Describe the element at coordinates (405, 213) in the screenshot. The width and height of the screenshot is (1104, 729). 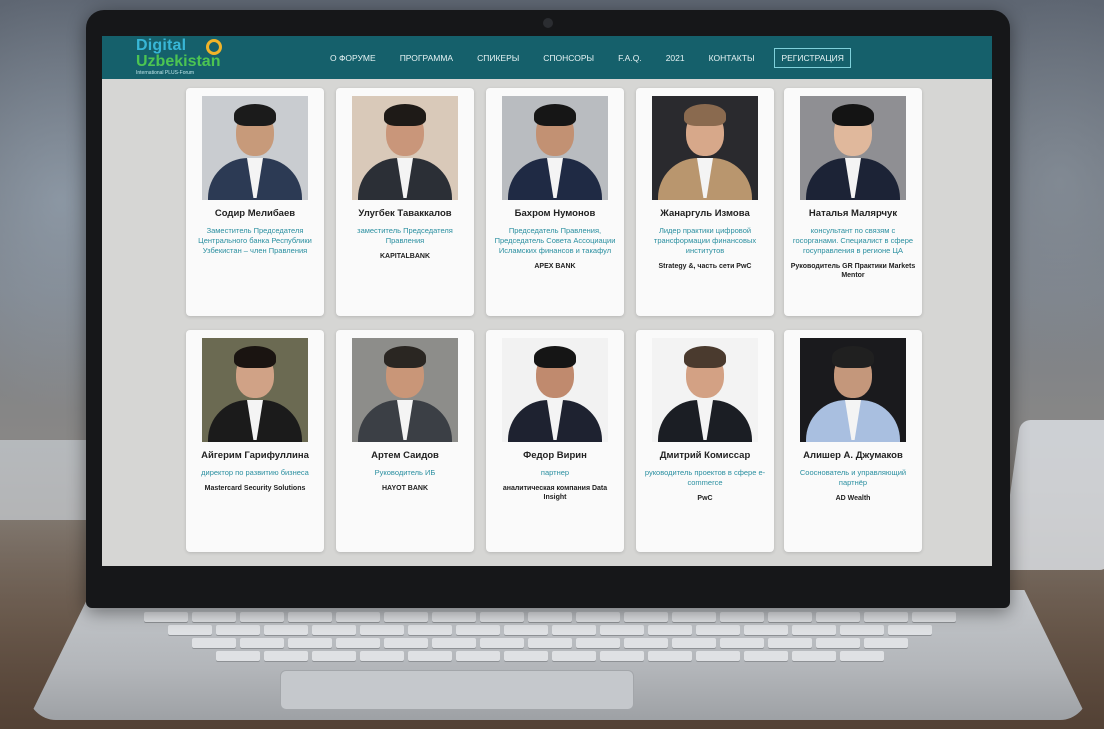
I see `speaker-name: Улугбек Таваккалов` at that location.